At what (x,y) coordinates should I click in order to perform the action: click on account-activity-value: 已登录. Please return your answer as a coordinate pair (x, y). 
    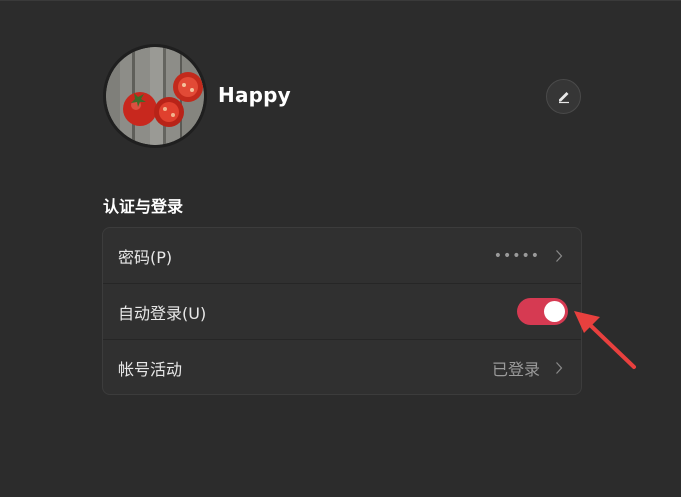
    Looking at the image, I should click on (515, 369).